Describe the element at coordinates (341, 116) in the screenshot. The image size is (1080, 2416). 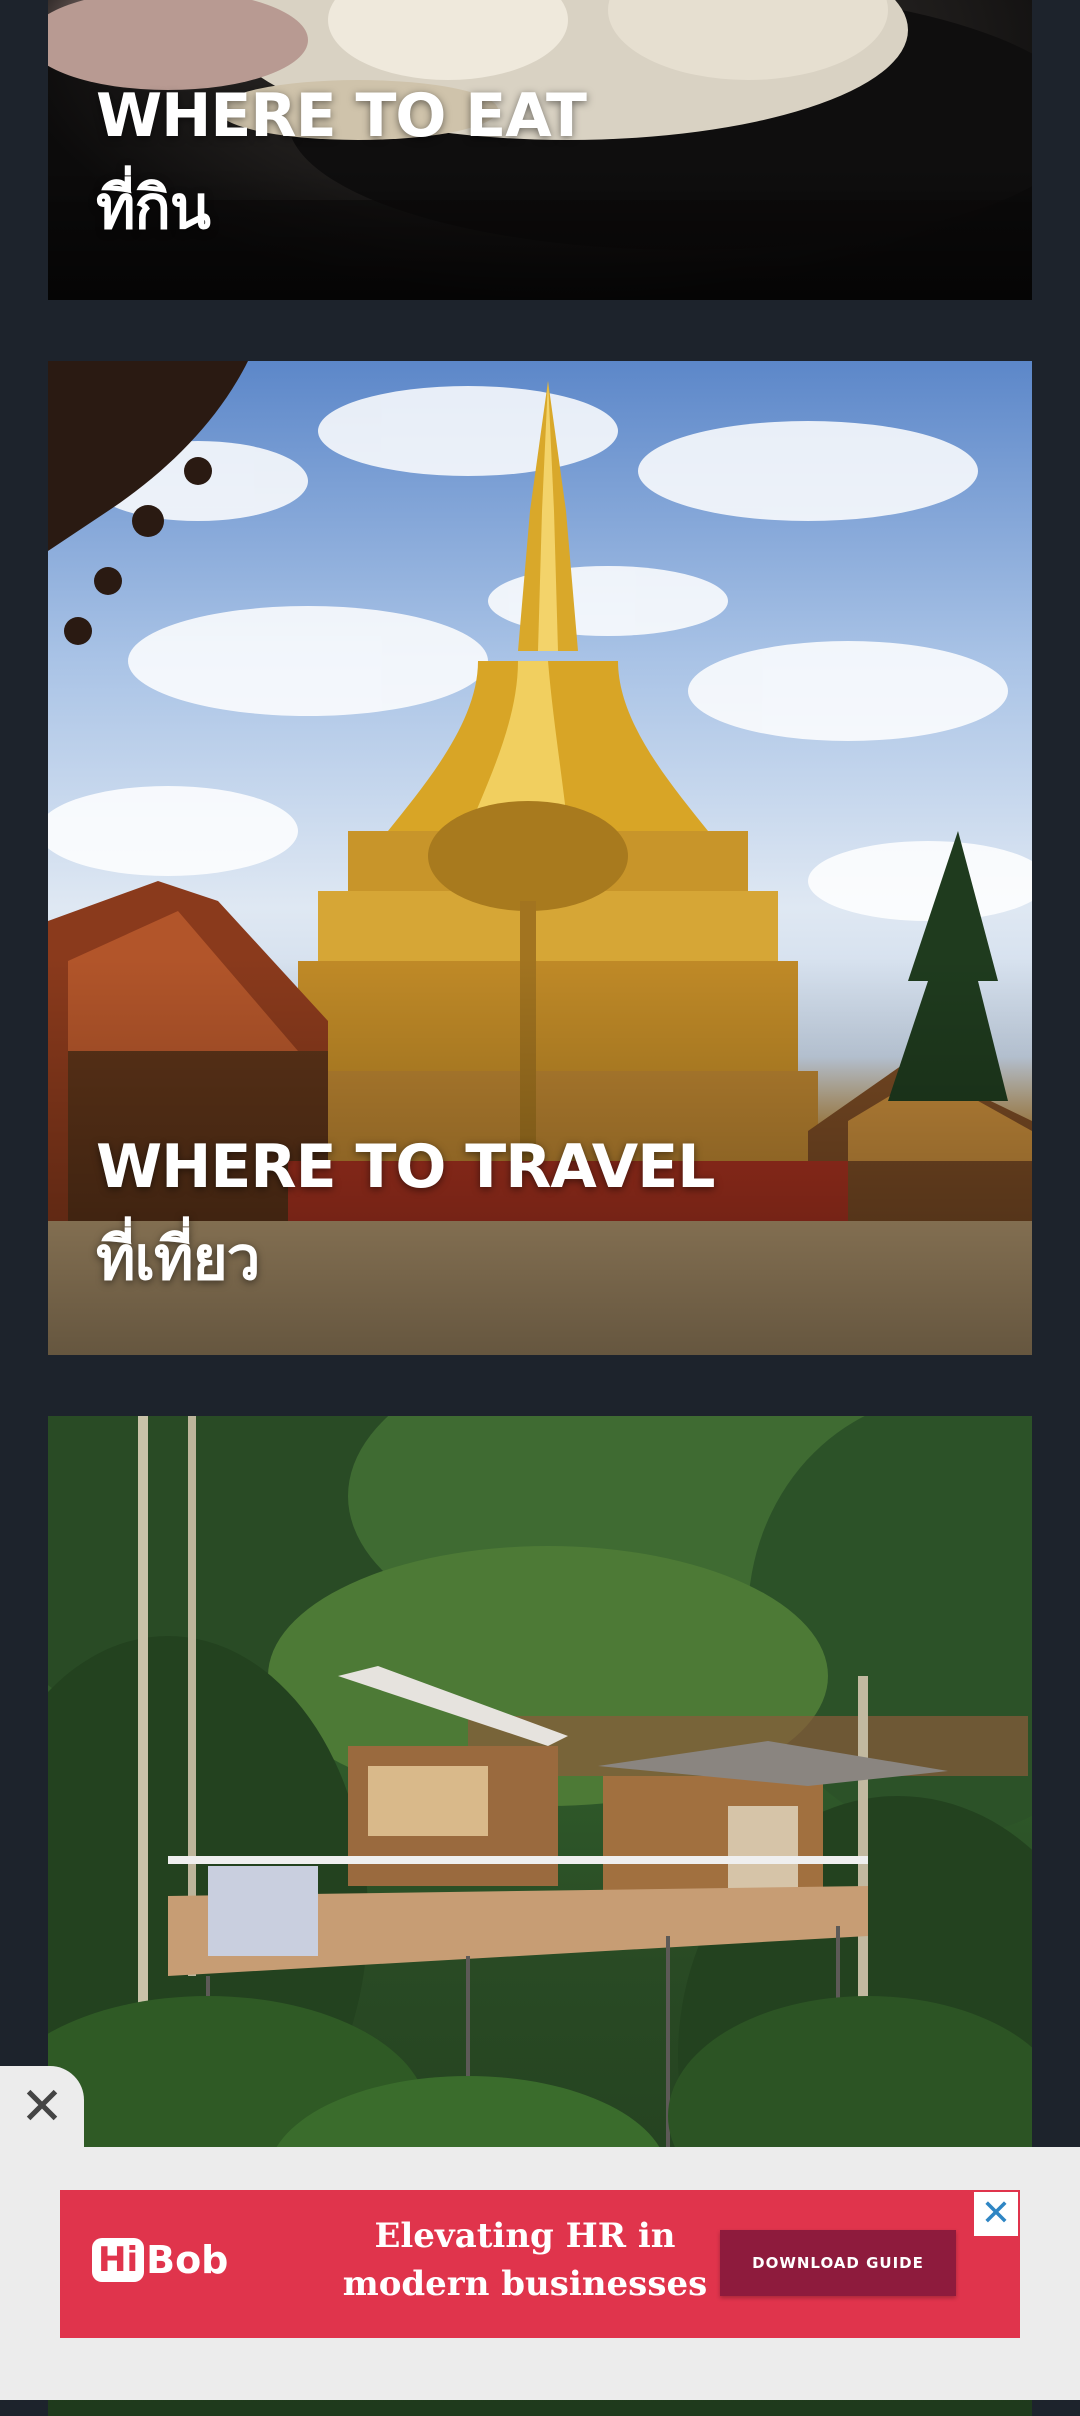
I see `card-title-english: WHERE TO EAT` at that location.